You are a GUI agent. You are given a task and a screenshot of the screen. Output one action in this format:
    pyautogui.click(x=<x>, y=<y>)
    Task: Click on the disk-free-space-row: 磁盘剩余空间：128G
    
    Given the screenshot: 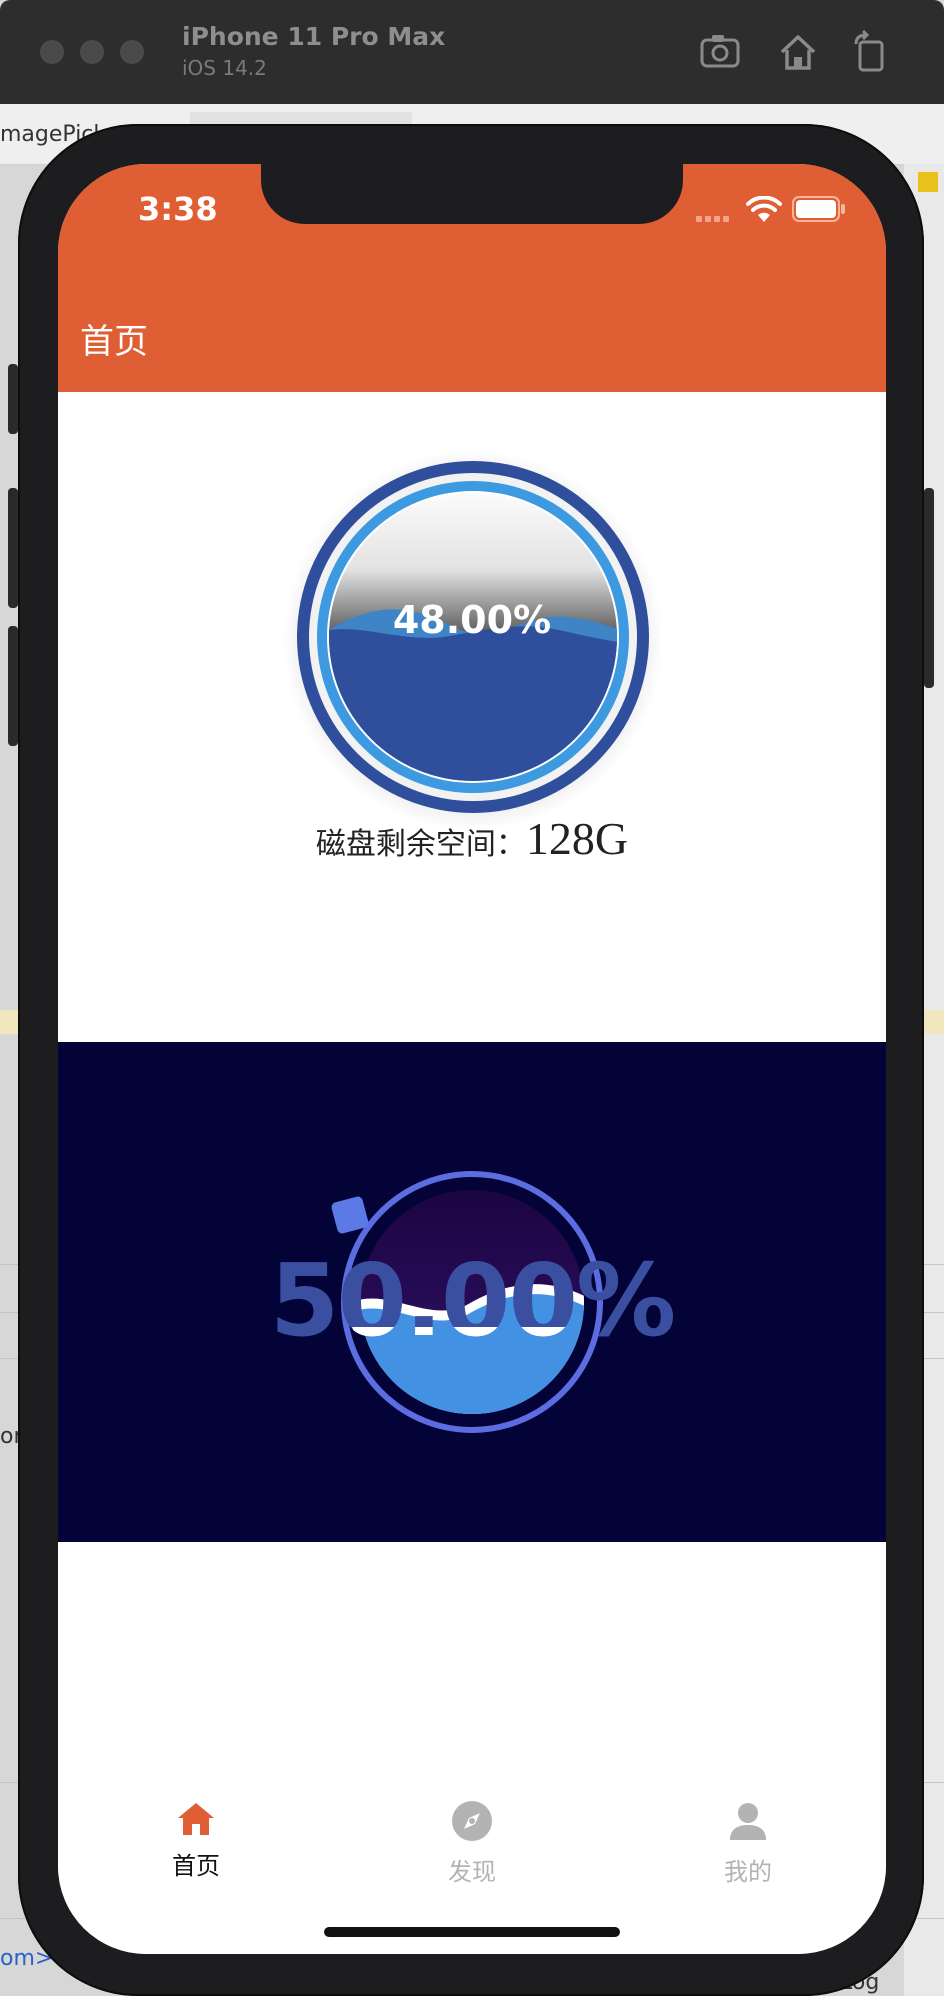 What is the action you would take?
    pyautogui.click(x=472, y=838)
    